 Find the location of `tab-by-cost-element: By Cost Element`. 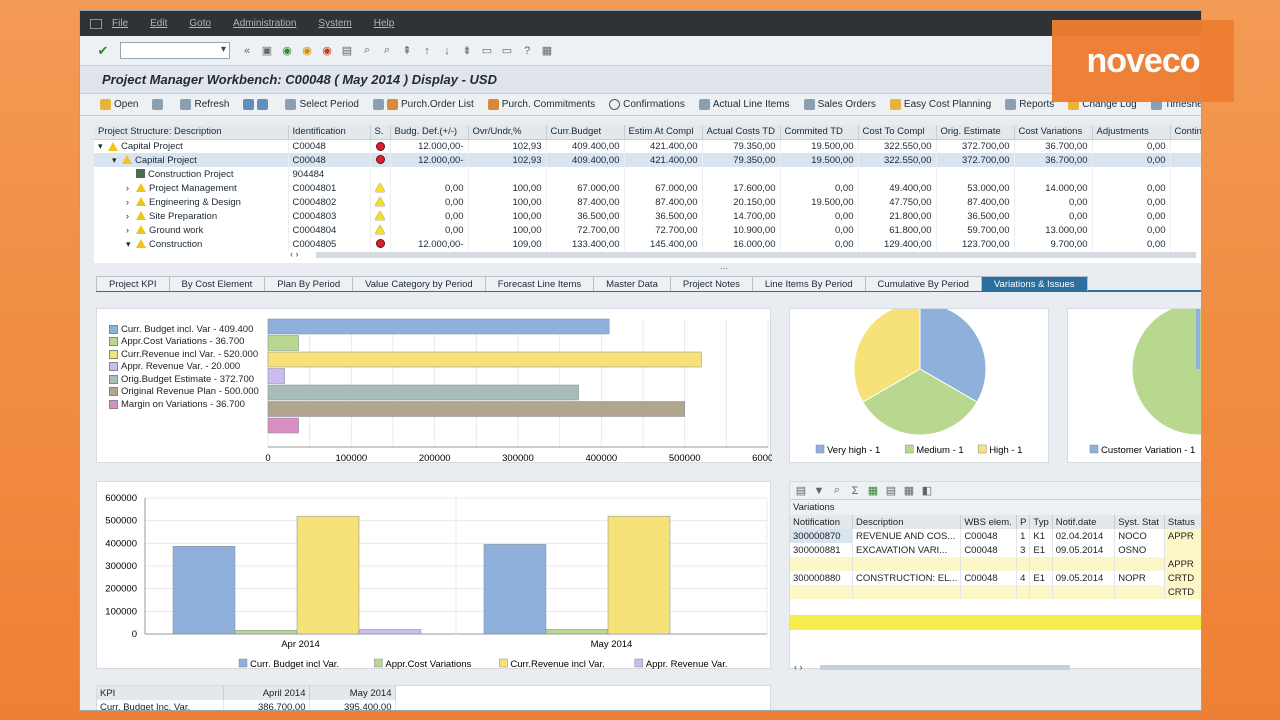

tab-by-cost-element: By Cost Element is located at coordinates (217, 283).